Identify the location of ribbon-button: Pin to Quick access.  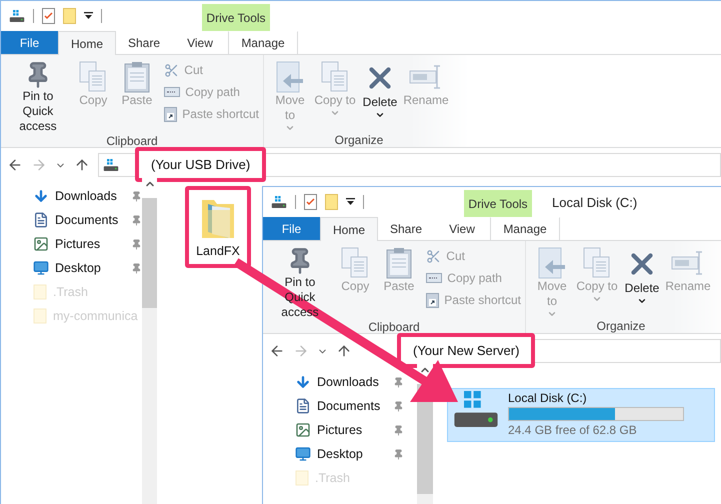
(38, 97).